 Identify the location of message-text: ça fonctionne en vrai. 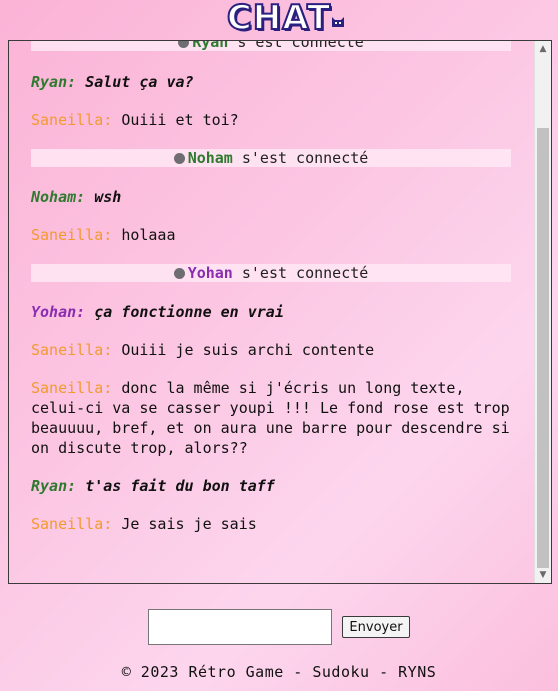
(189, 312).